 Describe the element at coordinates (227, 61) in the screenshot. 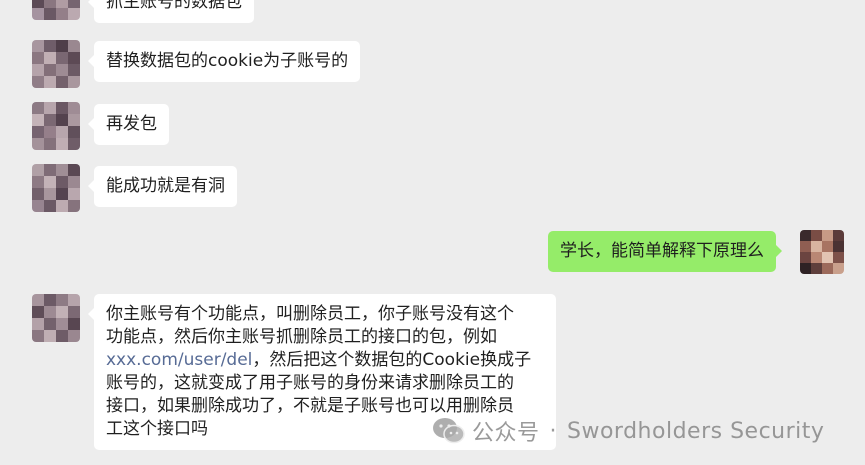

I see `message-text: 替换数据包的cookie为子账号的` at that location.